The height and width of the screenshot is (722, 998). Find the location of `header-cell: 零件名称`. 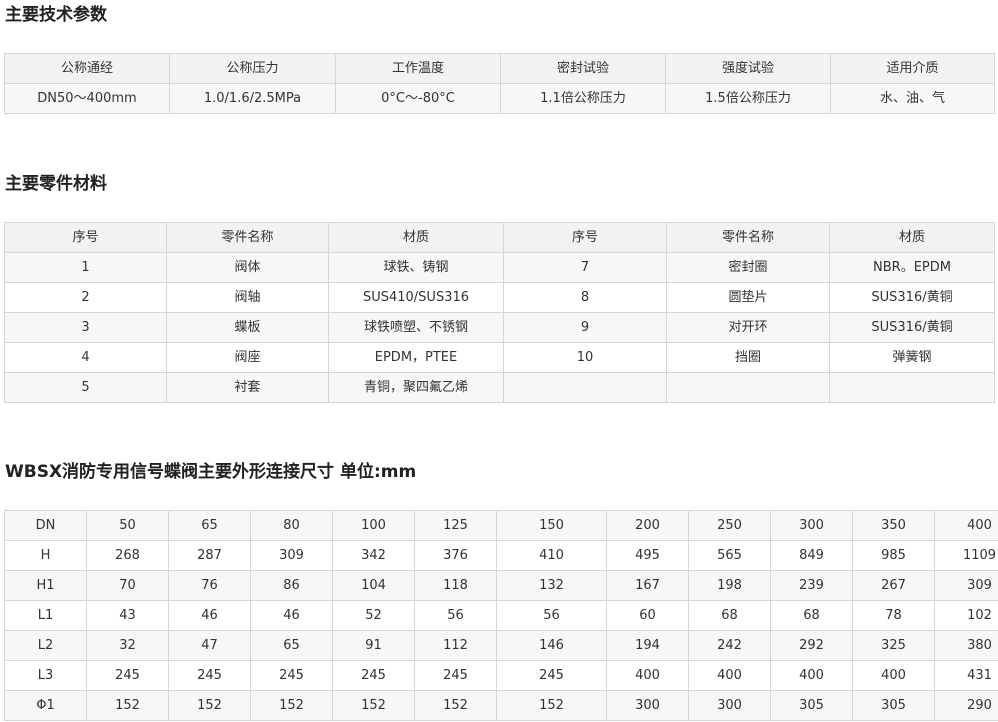

header-cell: 零件名称 is located at coordinates (247, 237).